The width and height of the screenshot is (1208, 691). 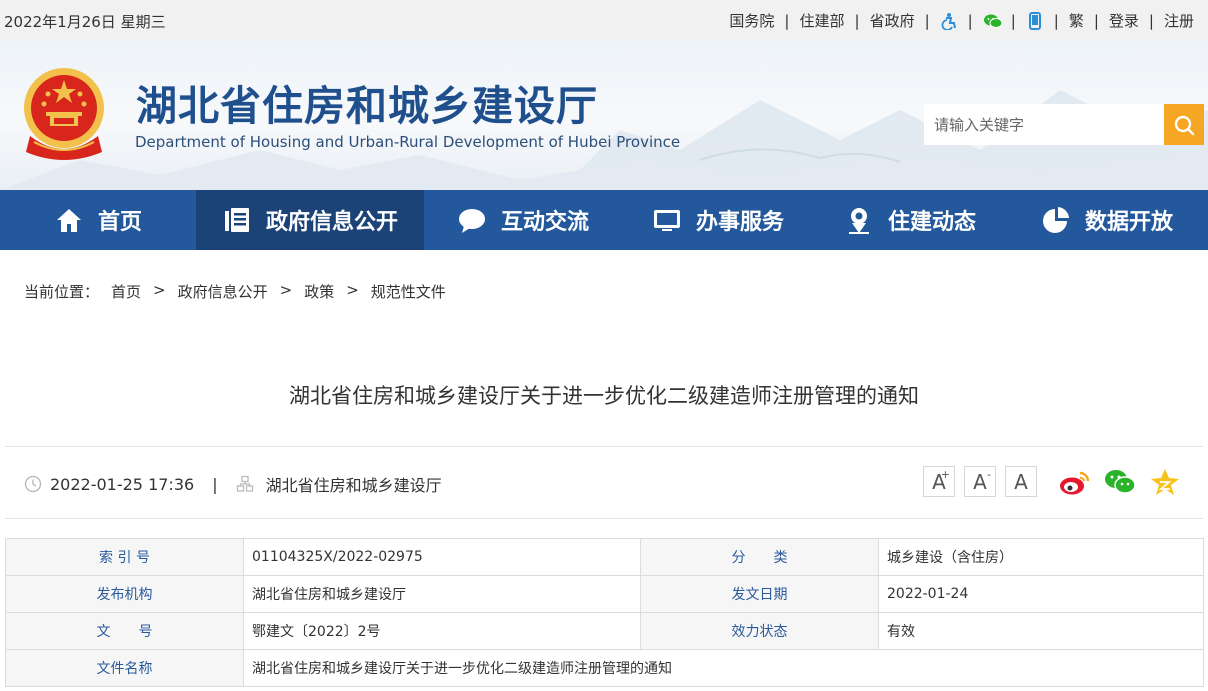 What do you see at coordinates (233, 484) in the screenshot?
I see `article-meta: 2022-01-25 17:36 | 湖北省住房和城乡建设厅` at bounding box center [233, 484].